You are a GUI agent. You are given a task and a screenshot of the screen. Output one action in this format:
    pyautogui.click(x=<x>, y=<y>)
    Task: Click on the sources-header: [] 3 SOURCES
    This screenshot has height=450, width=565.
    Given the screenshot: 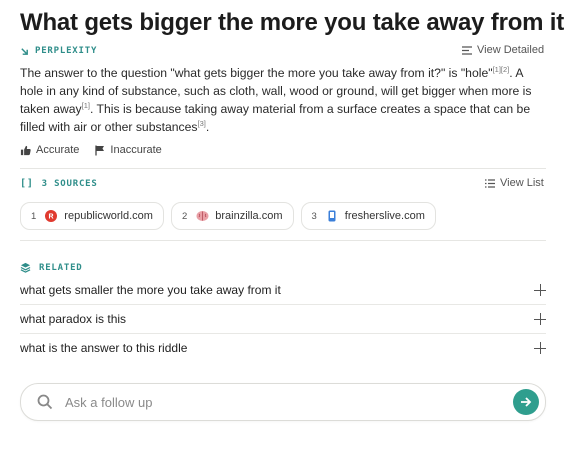 What is the action you would take?
    pyautogui.click(x=59, y=183)
    